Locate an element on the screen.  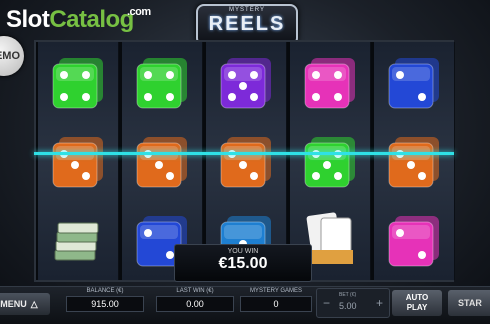
bet-label: BET (€) is located at coordinates (348, 295).